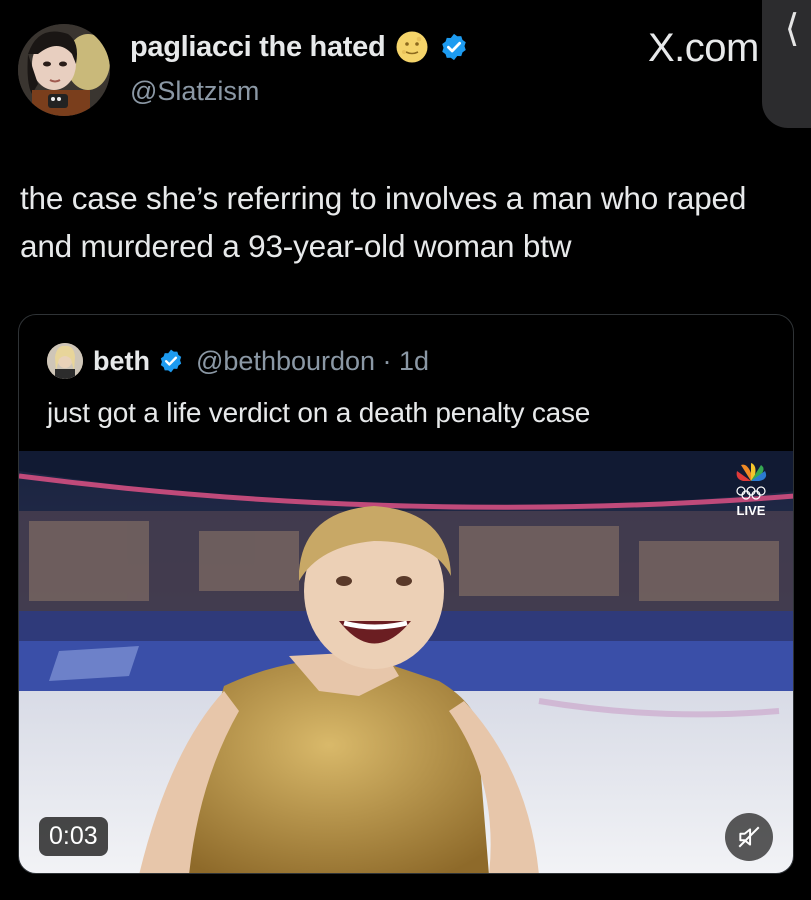  What do you see at coordinates (792, 28) in the screenshot?
I see `chevron-left-icon: ⟨` at bounding box center [792, 28].